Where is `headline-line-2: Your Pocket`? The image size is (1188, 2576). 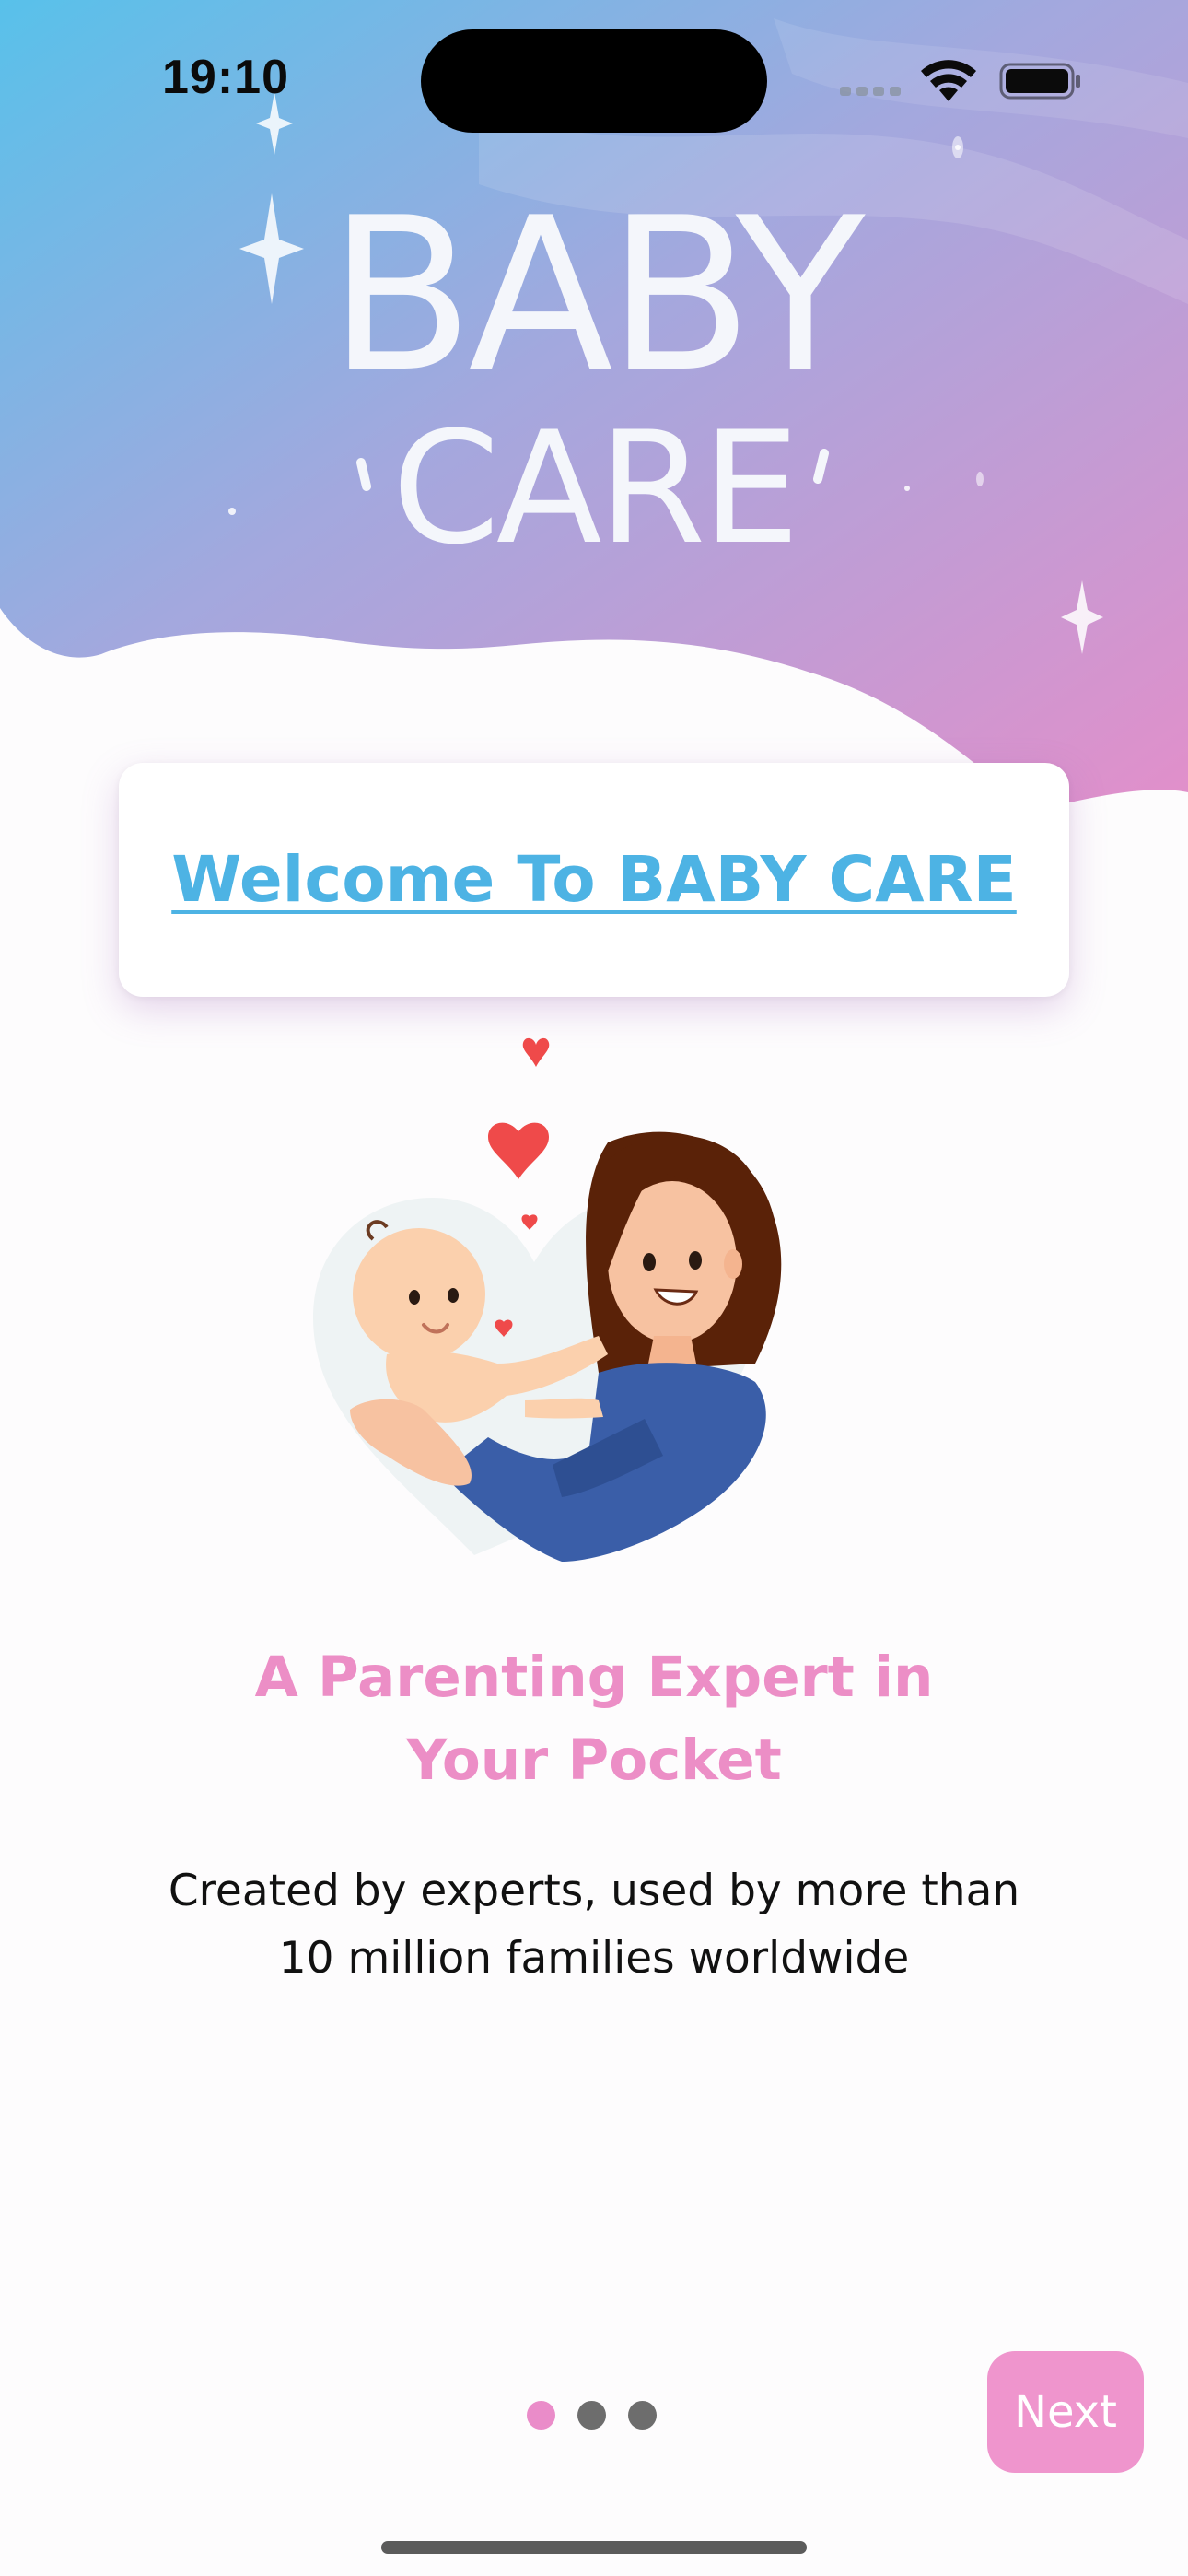
headline-line-2: Your Pocket is located at coordinates (594, 1760).